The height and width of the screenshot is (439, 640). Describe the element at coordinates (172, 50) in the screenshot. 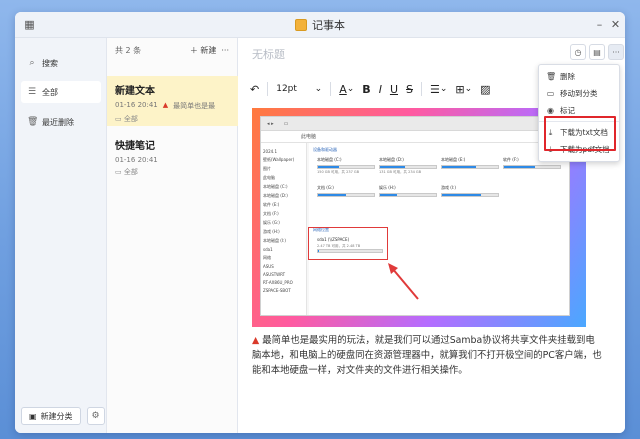

I see `note-list-header: 共 2 条 ＋ 新建 ···` at that location.